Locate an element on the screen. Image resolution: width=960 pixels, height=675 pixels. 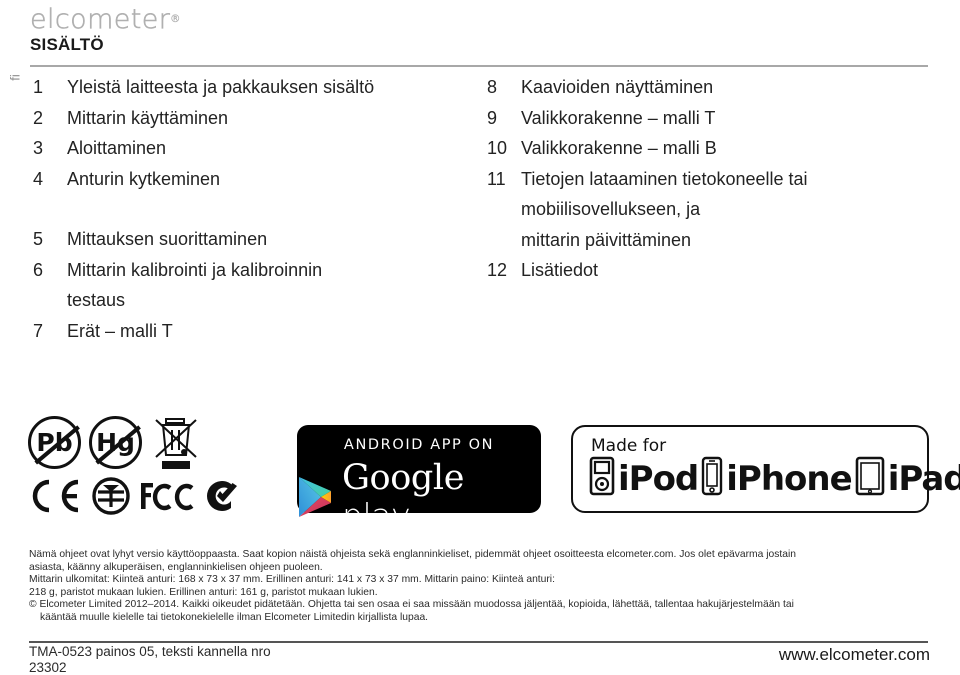
toc-entry-12: 12 Lisätiedot is located at coordinates (707, 270).